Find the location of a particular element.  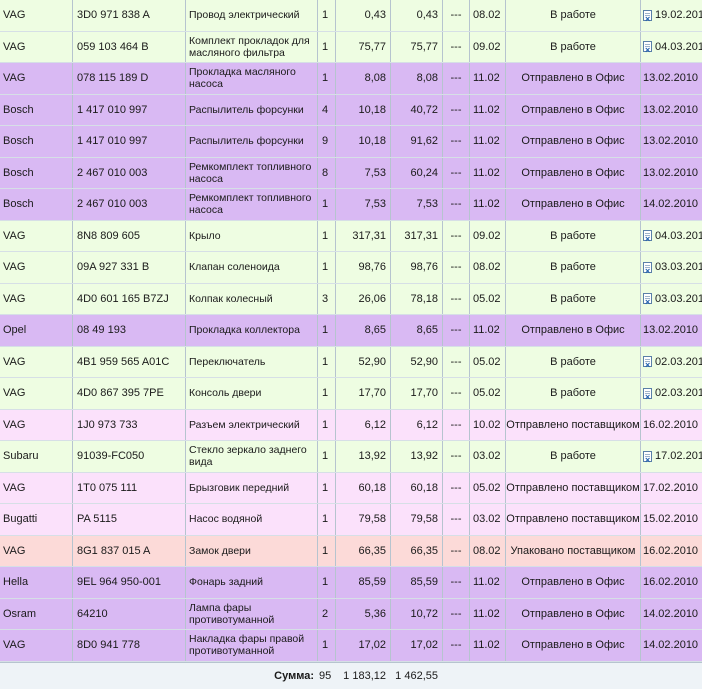

delivery-date: 16.02.2010 is located at coordinates (671, 424).